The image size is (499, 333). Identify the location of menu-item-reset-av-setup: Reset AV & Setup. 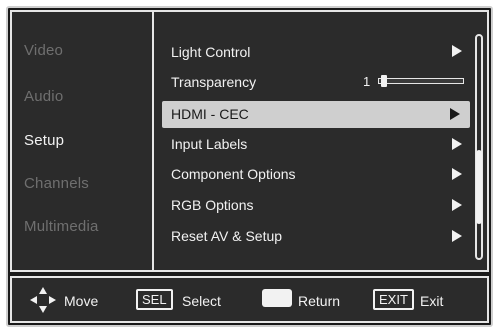
(226, 236).